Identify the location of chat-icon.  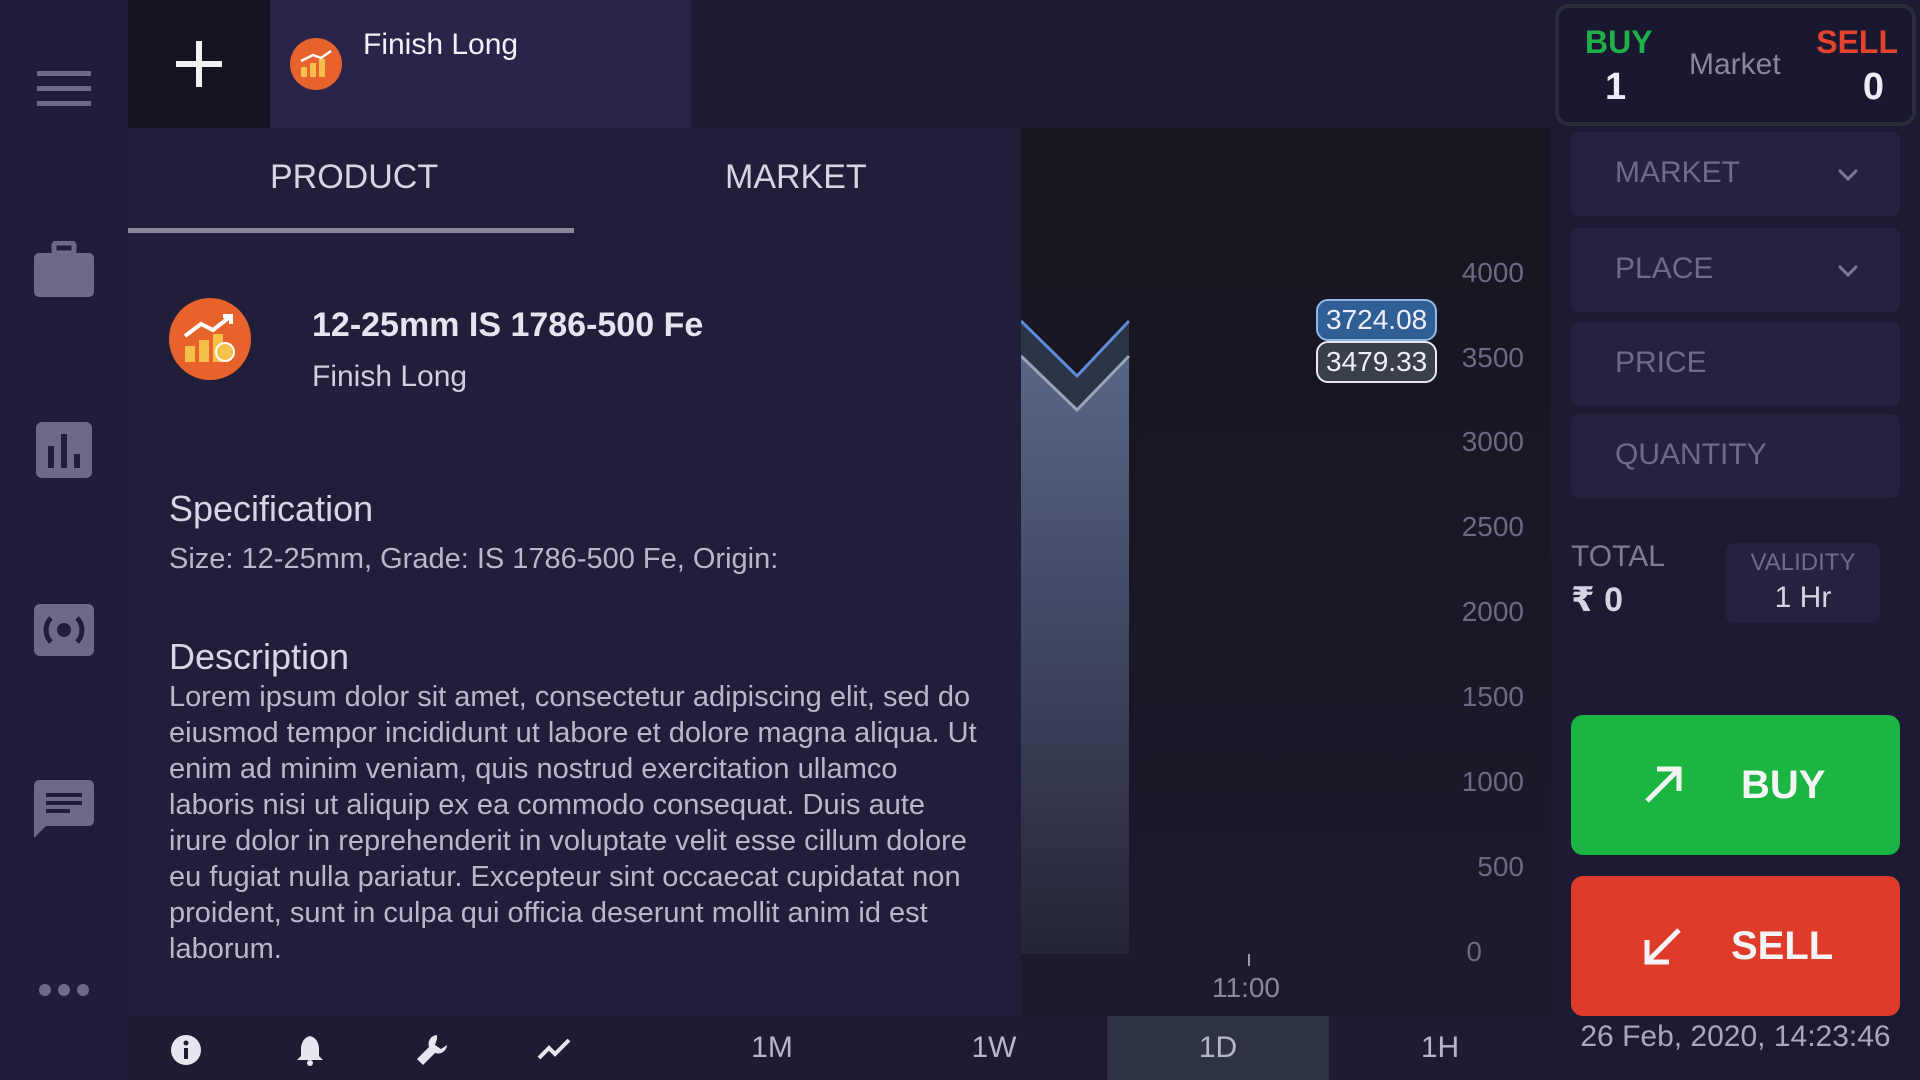
(64, 810).